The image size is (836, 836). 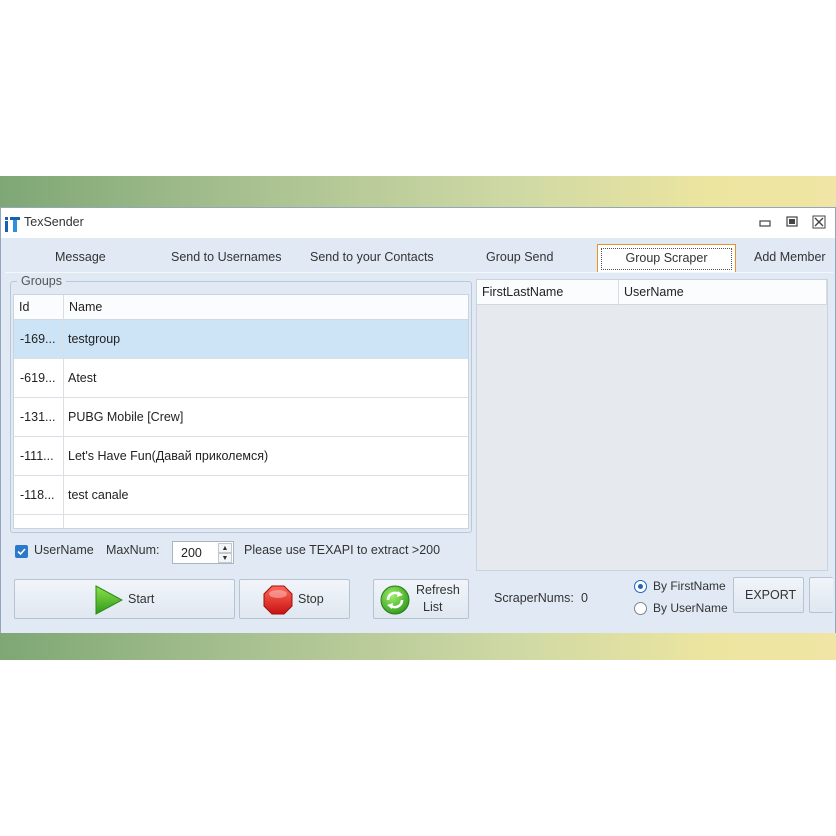 I want to click on column-header-firstlastname: FirstLastName, so click(x=548, y=292).